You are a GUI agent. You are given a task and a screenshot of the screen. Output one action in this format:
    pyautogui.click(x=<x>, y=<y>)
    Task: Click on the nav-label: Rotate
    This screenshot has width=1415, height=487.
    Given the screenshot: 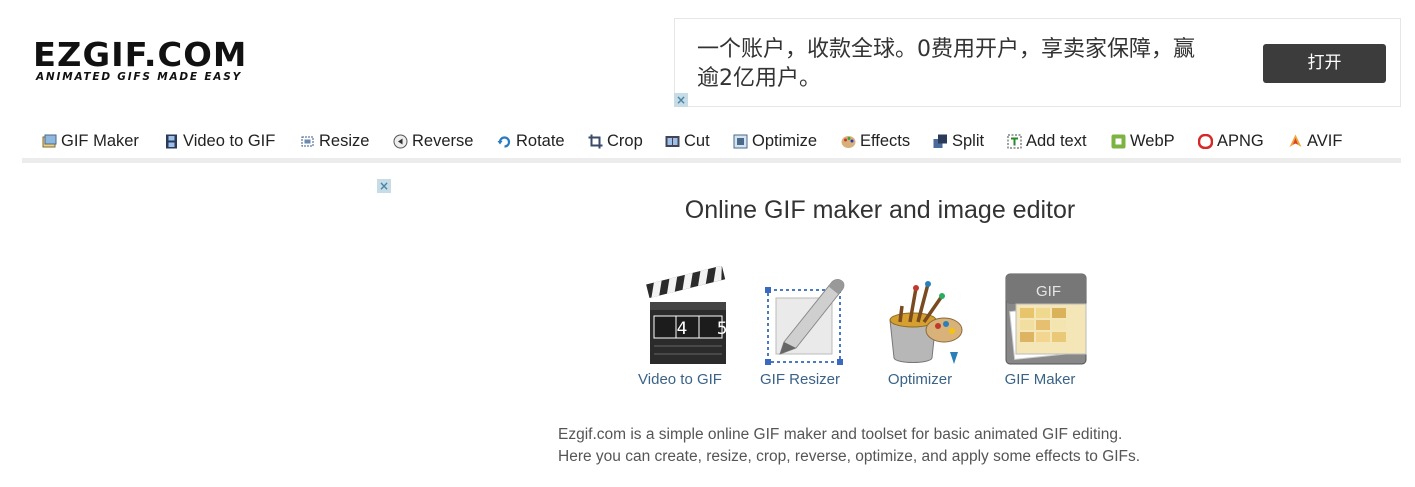 What is the action you would take?
    pyautogui.click(x=540, y=140)
    